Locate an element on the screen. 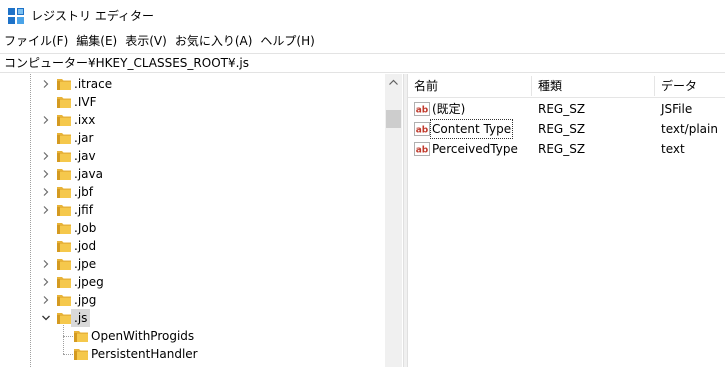 Image resolution: width=725 pixels, height=367 pixels. tree-item: .jav is located at coordinates (192, 156).